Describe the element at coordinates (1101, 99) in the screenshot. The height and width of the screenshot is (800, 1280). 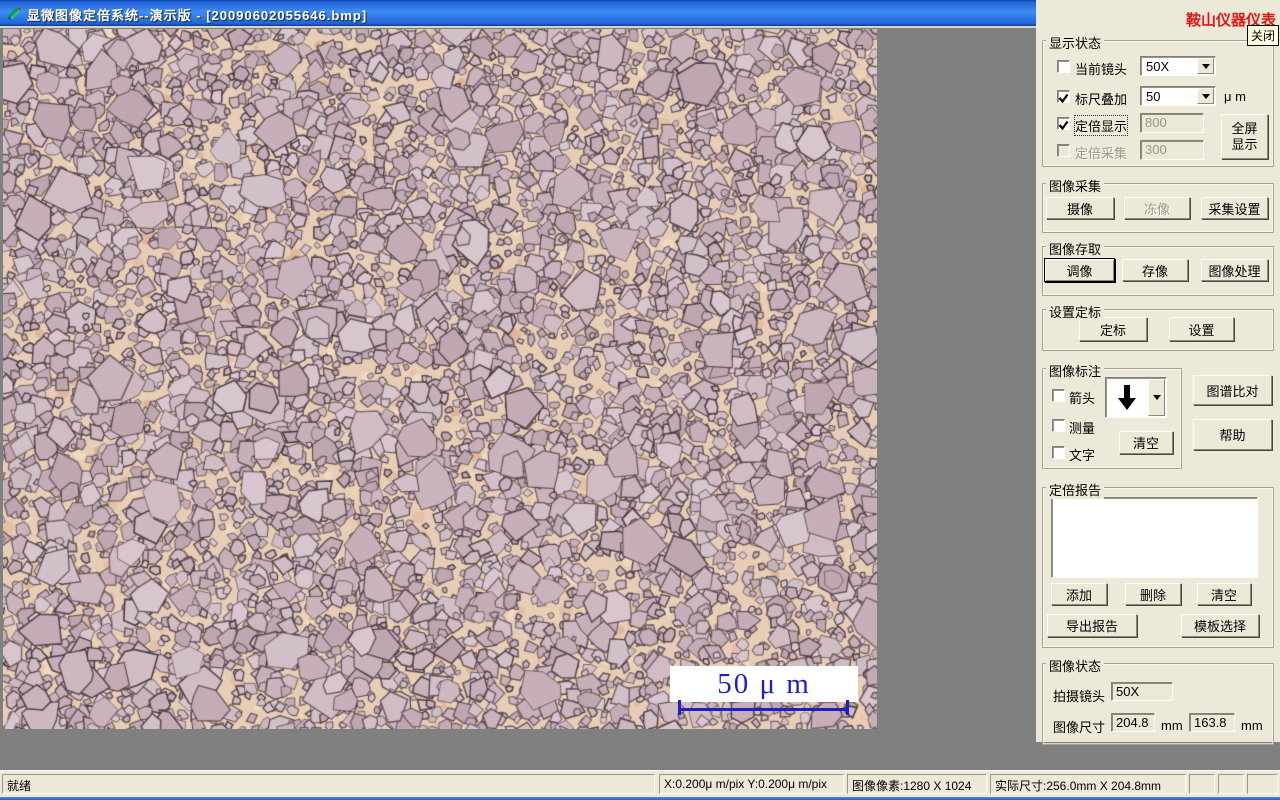
I see `ruler-overlay-label: 标尺叠加` at that location.